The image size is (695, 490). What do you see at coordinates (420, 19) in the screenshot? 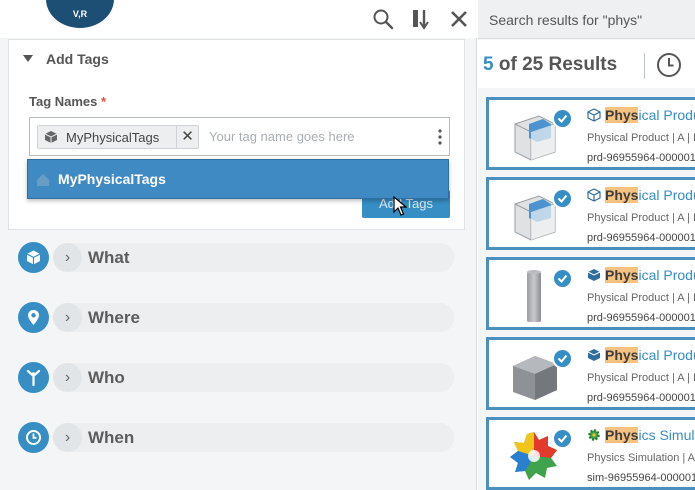
I see `sort-icon` at bounding box center [420, 19].